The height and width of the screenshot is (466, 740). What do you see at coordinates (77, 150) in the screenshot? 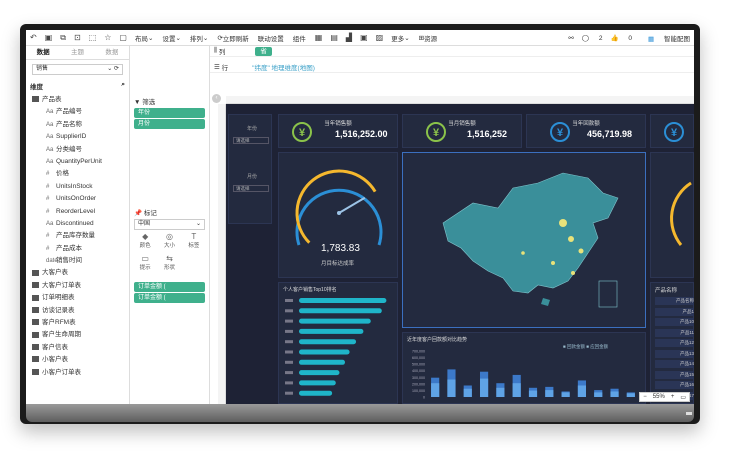
I see `field-item: Aa 分类编号` at bounding box center [77, 150].